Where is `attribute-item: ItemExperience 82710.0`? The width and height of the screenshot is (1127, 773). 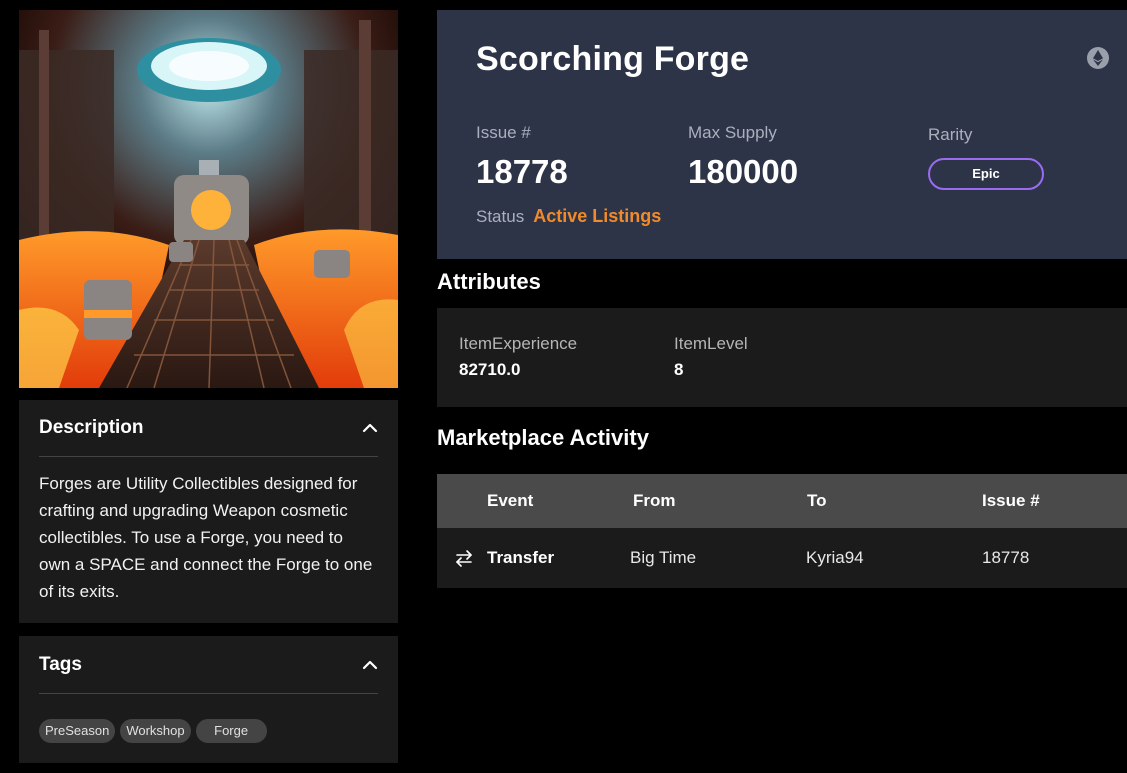
attribute-item: ItemExperience 82710.0 is located at coordinates (518, 357).